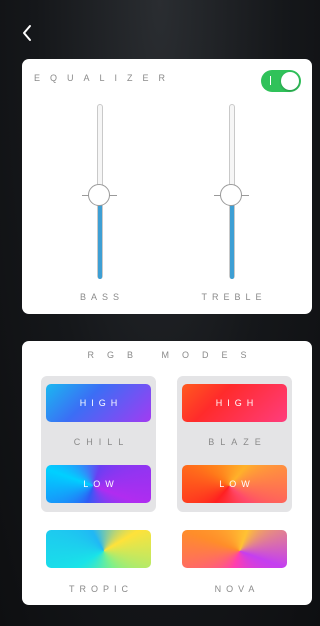 This screenshot has width=320, height=626. What do you see at coordinates (290, 81) in the screenshot?
I see `toggle-knob` at bounding box center [290, 81].